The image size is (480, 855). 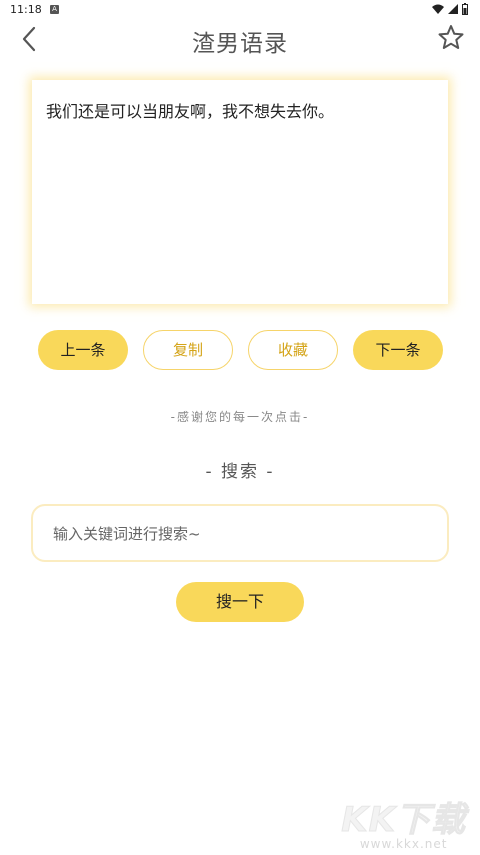 I want to click on wifi-icon, so click(x=438, y=9).